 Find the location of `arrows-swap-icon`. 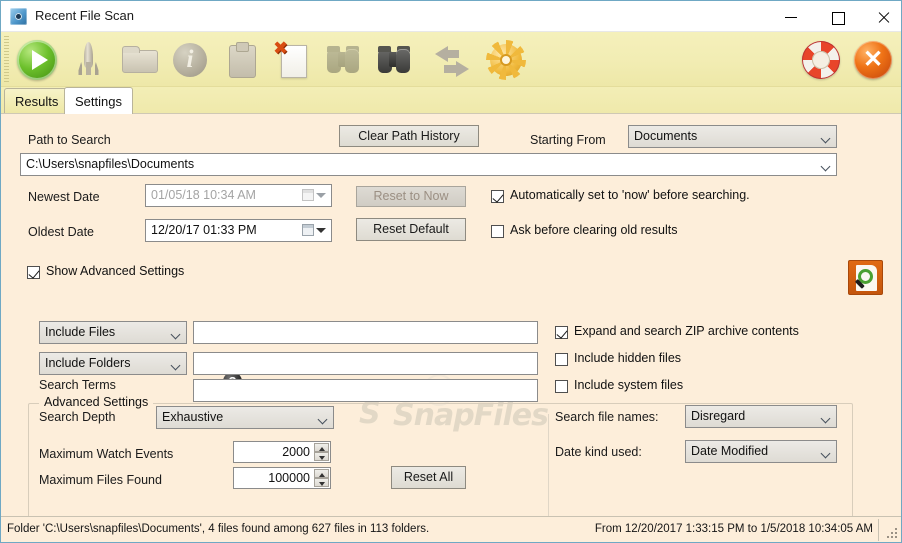

arrows-swap-icon is located at coordinates (452, 60).